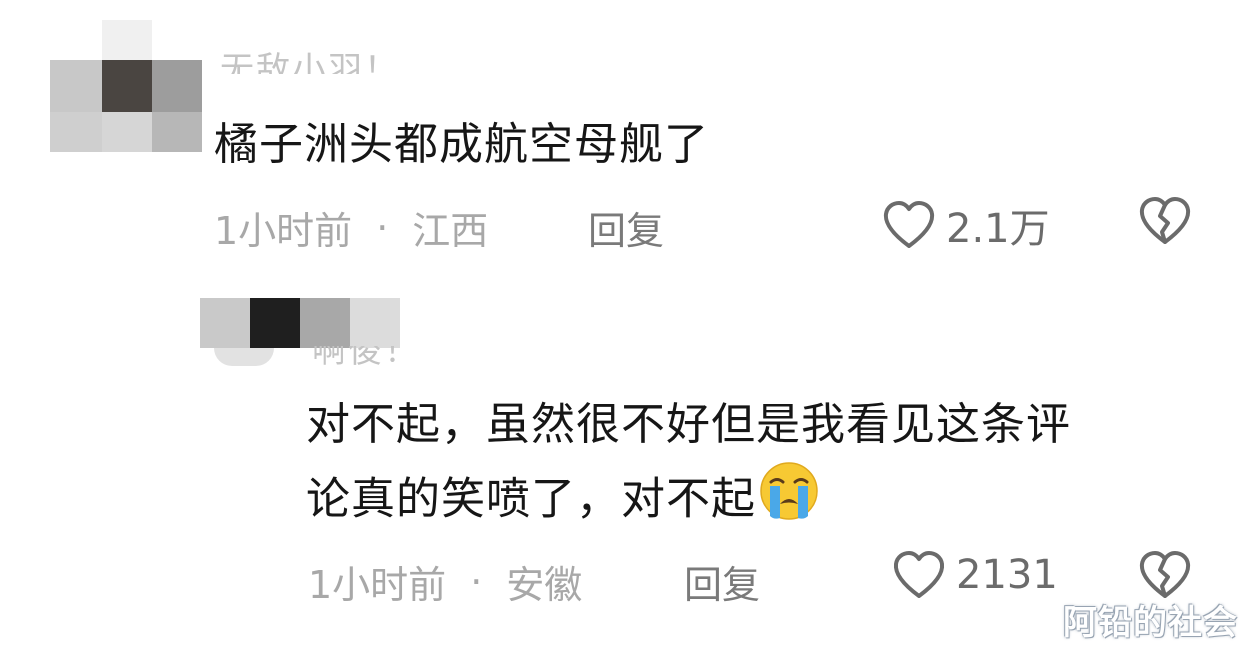 This screenshot has width=1260, height=664. Describe the element at coordinates (531, 499) in the screenshot. I see `comment-text-line: 论真的笑喷了，对不起` at that location.